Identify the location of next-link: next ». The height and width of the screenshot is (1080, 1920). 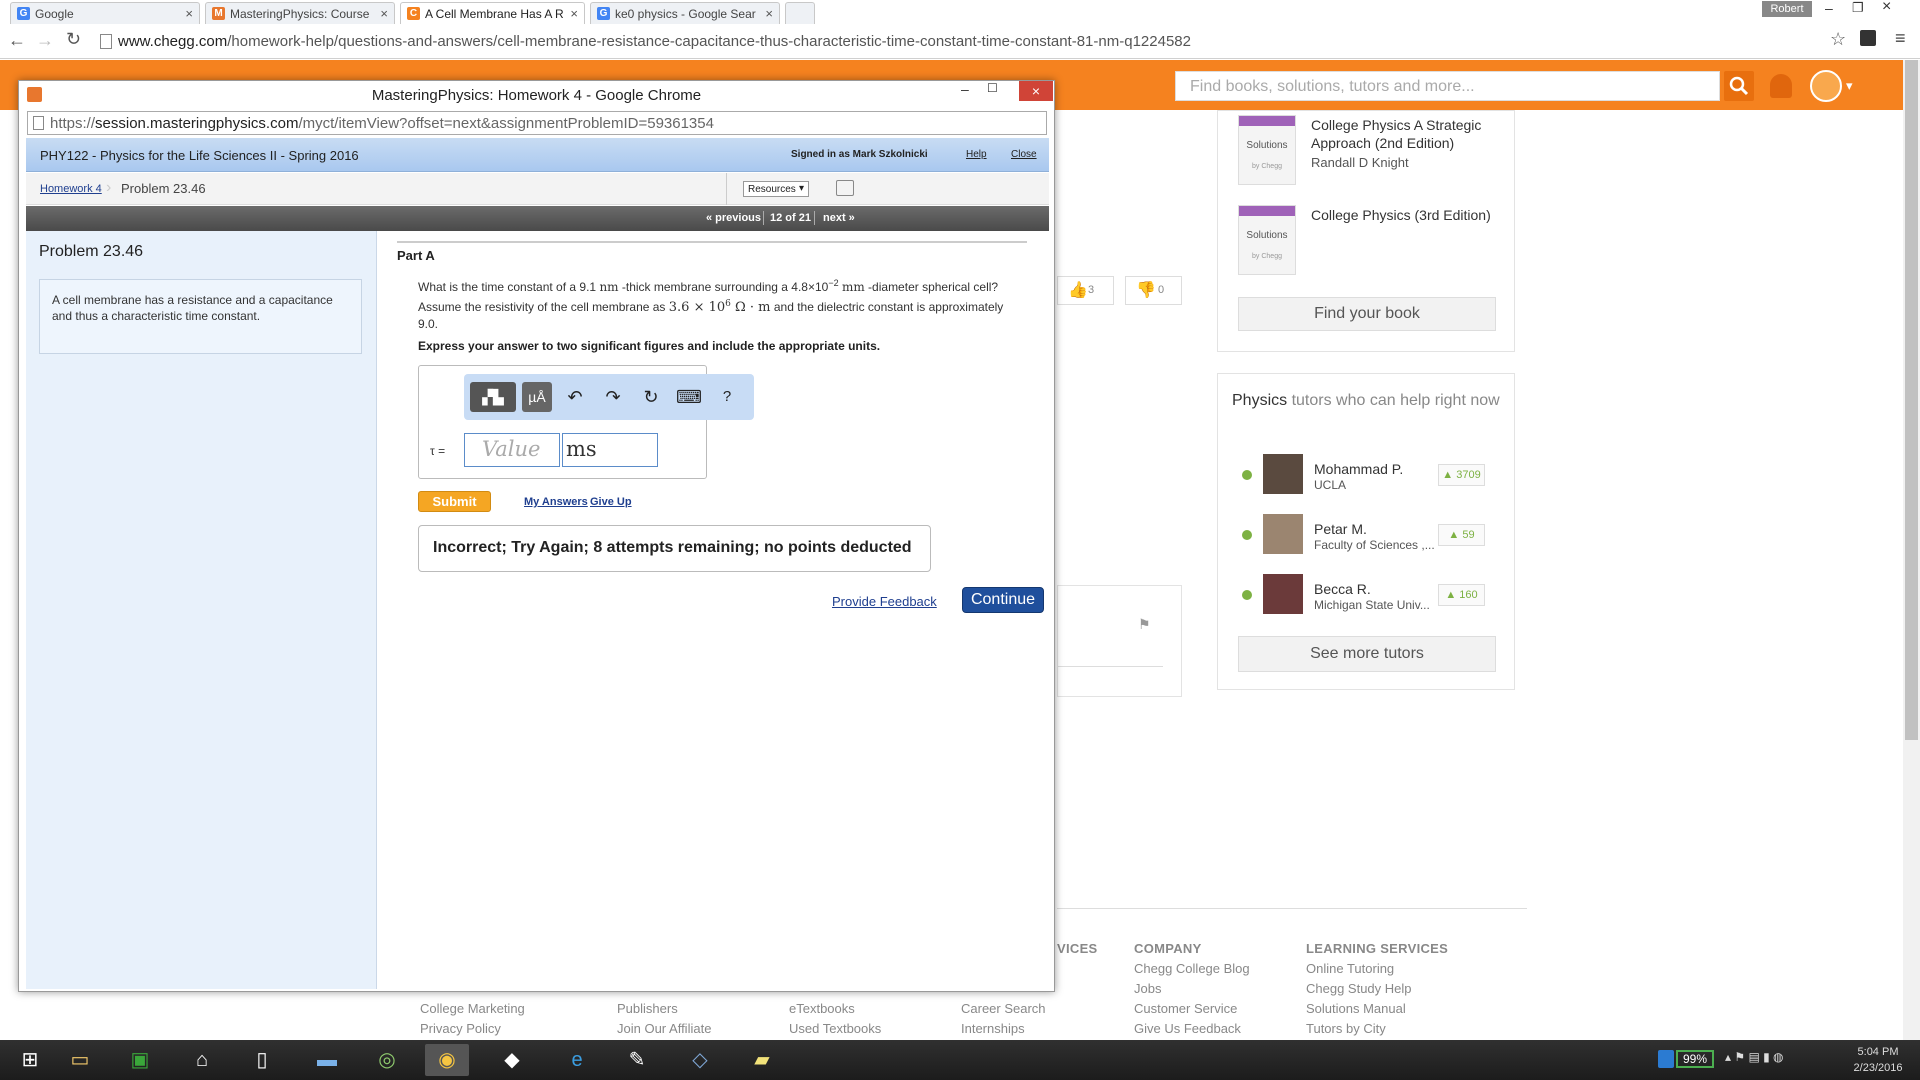
(839, 218).